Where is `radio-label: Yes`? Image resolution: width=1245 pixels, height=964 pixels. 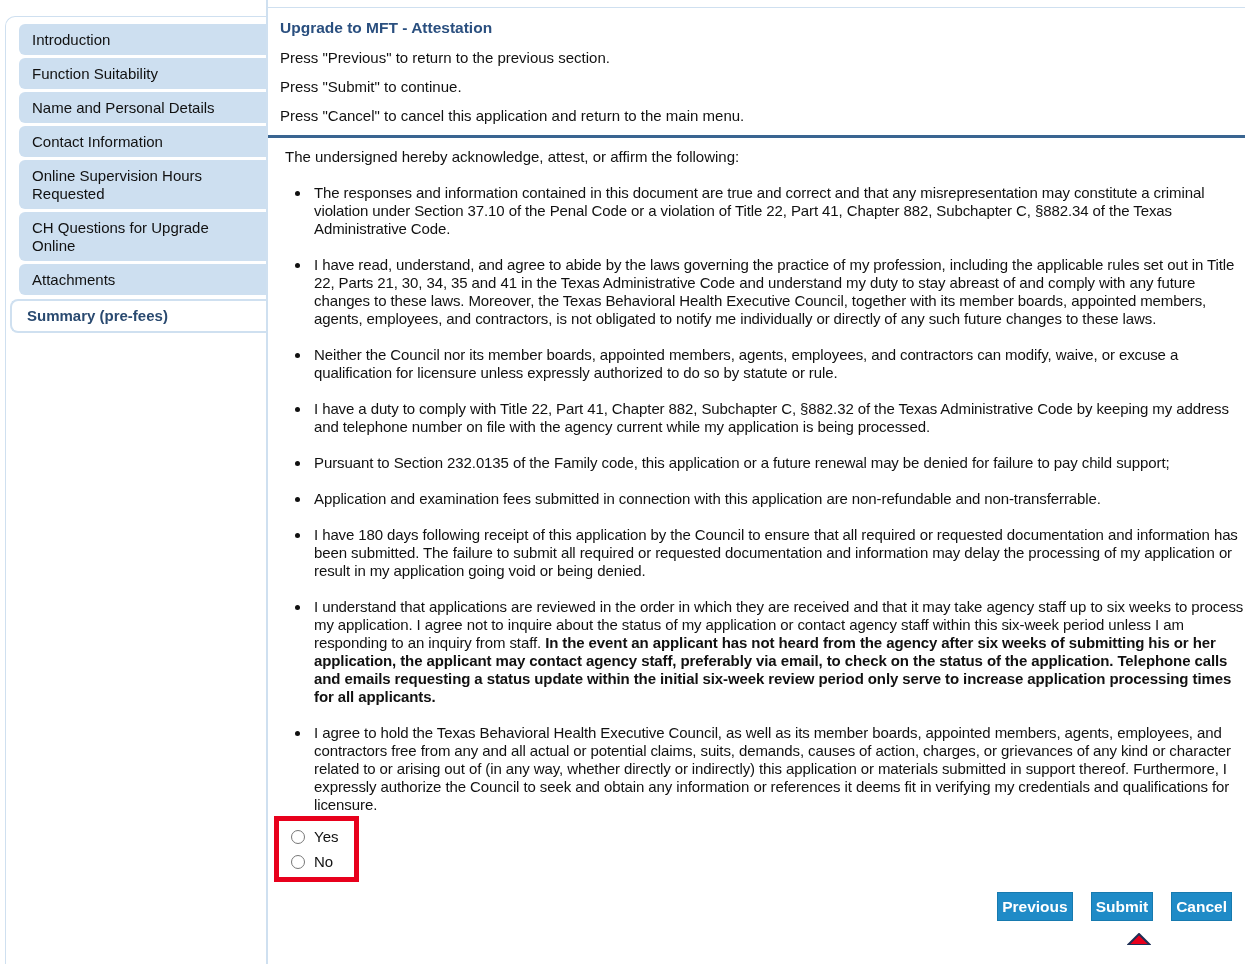 radio-label: Yes is located at coordinates (326, 836).